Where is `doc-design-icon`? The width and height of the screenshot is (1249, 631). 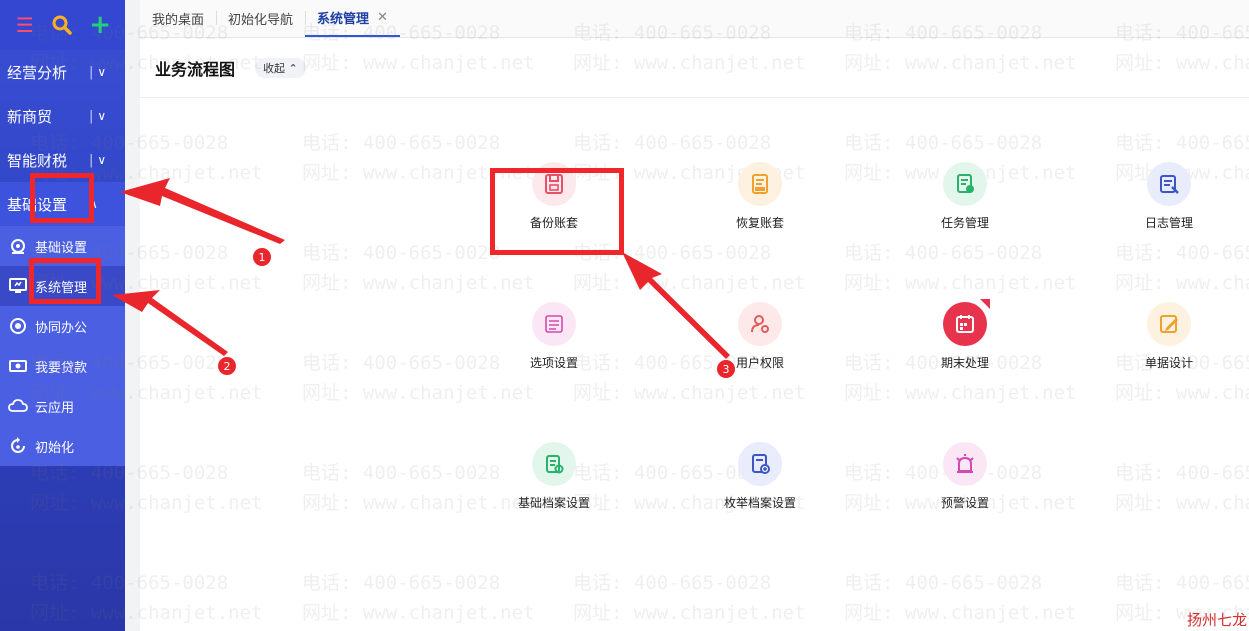 doc-design-icon is located at coordinates (1169, 324).